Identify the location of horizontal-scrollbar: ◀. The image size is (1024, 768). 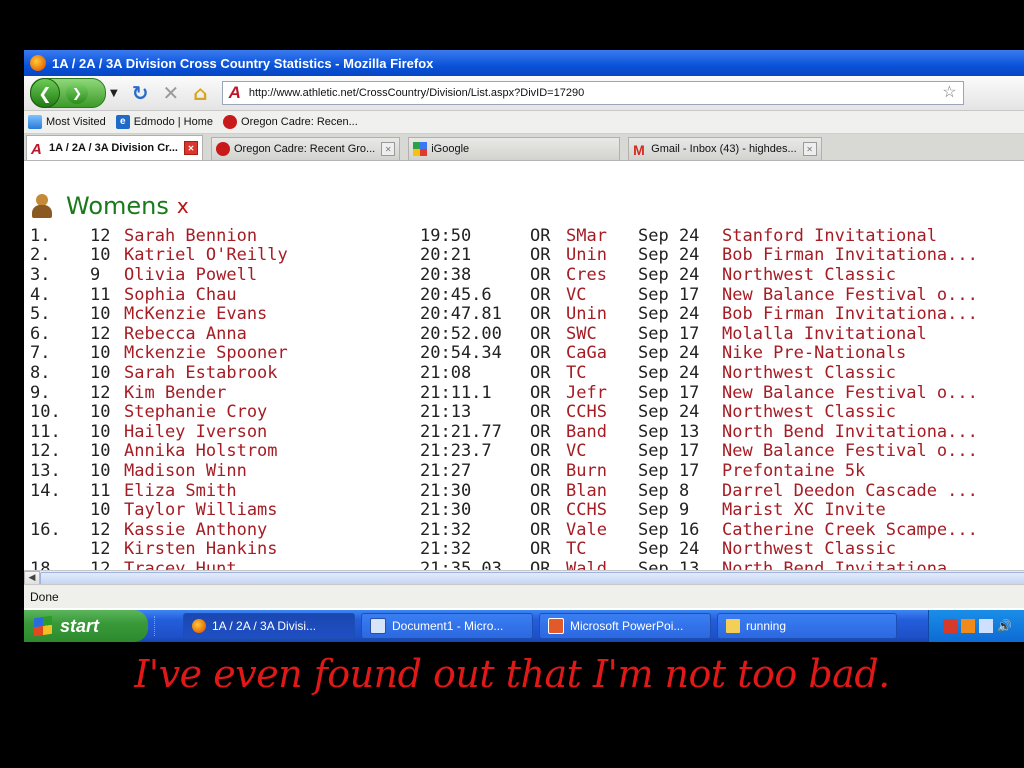
(524, 578).